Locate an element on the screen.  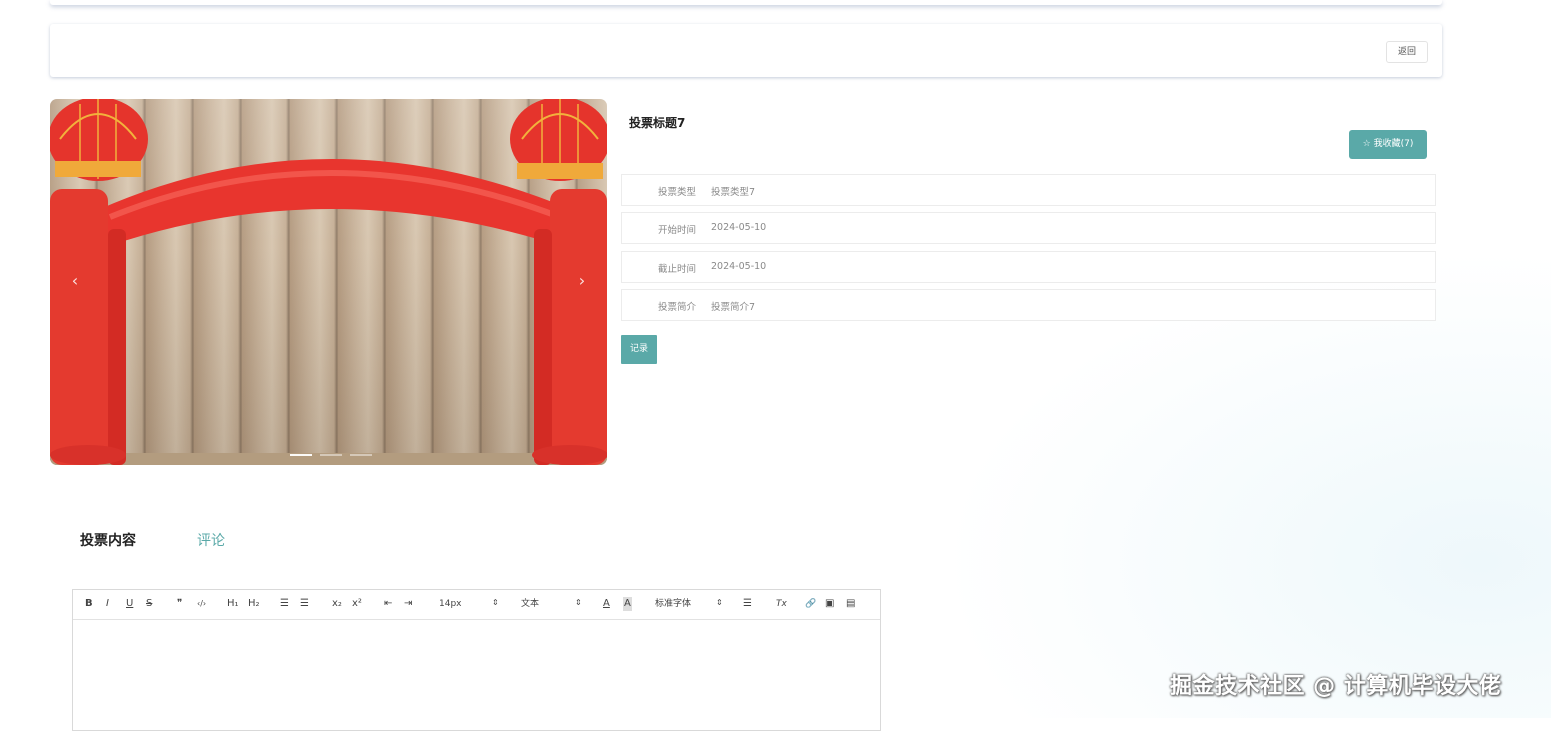
header-card: 返回 is located at coordinates (746, 50).